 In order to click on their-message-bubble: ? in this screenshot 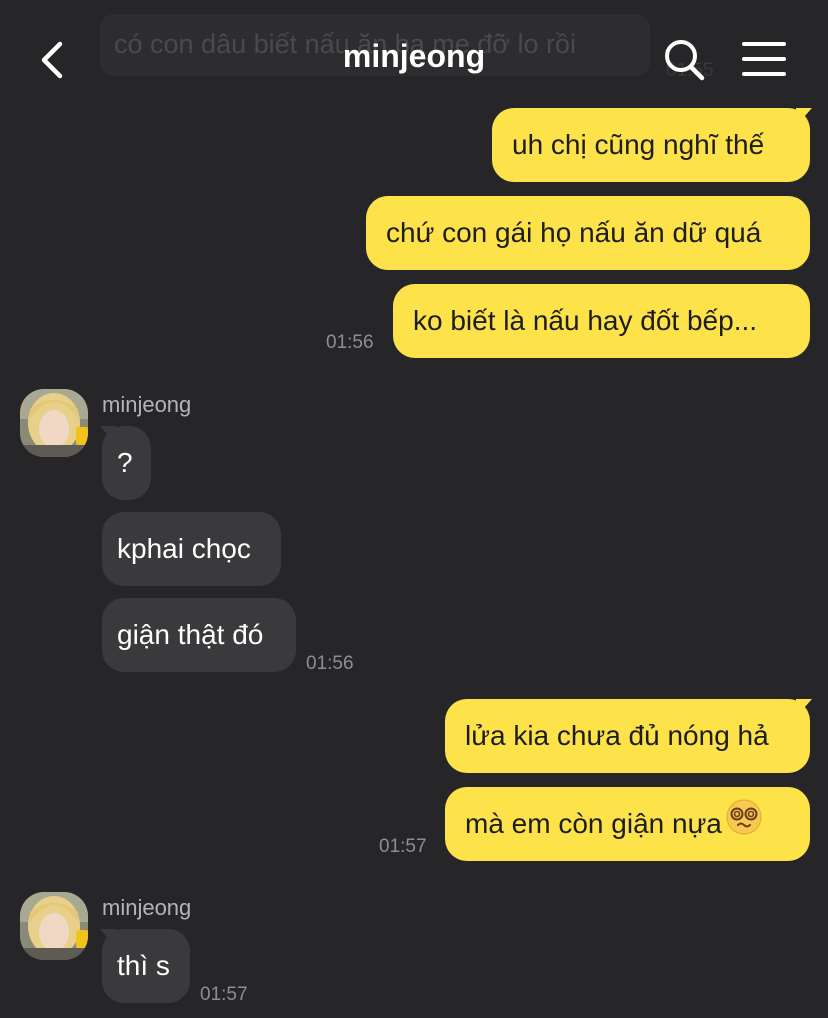, I will do `click(126, 463)`.